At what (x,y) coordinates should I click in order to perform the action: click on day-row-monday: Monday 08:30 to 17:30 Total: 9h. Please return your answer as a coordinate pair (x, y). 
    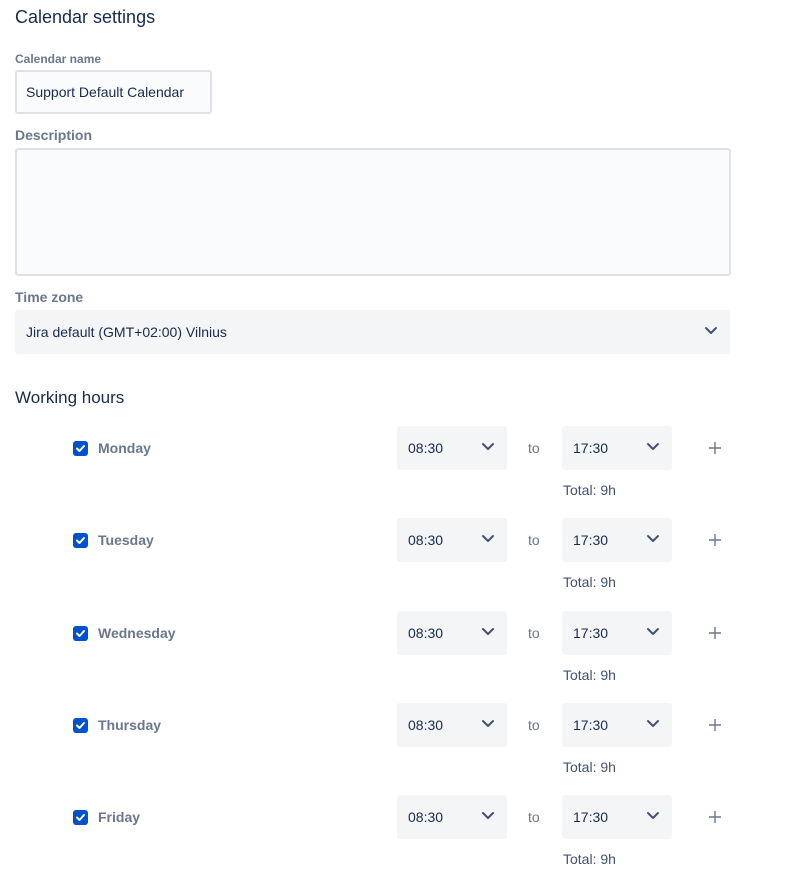
    Looking at the image, I should click on (392, 466).